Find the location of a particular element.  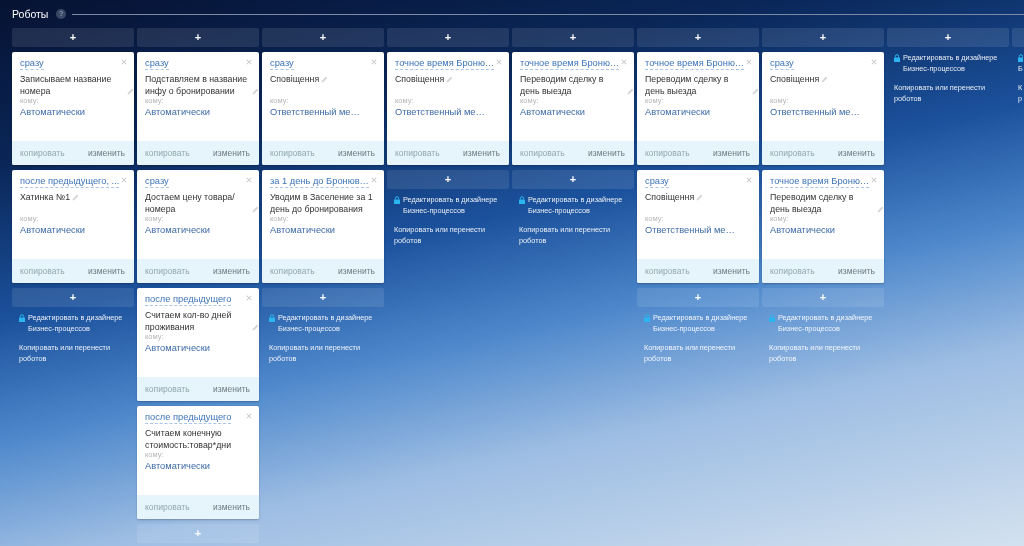

robot-title: Считаем конечную стоимость:товар*дни is located at coordinates (189, 439).